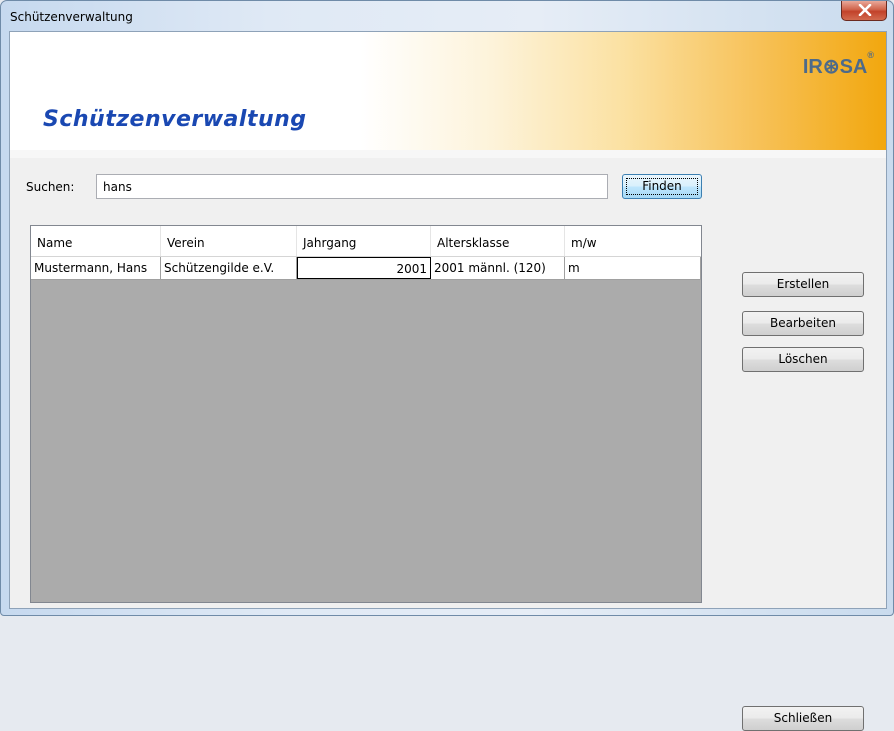 This screenshot has height=731, width=894. What do you see at coordinates (229, 268) in the screenshot?
I see `cell-verein: Schützengilde e.V.` at bounding box center [229, 268].